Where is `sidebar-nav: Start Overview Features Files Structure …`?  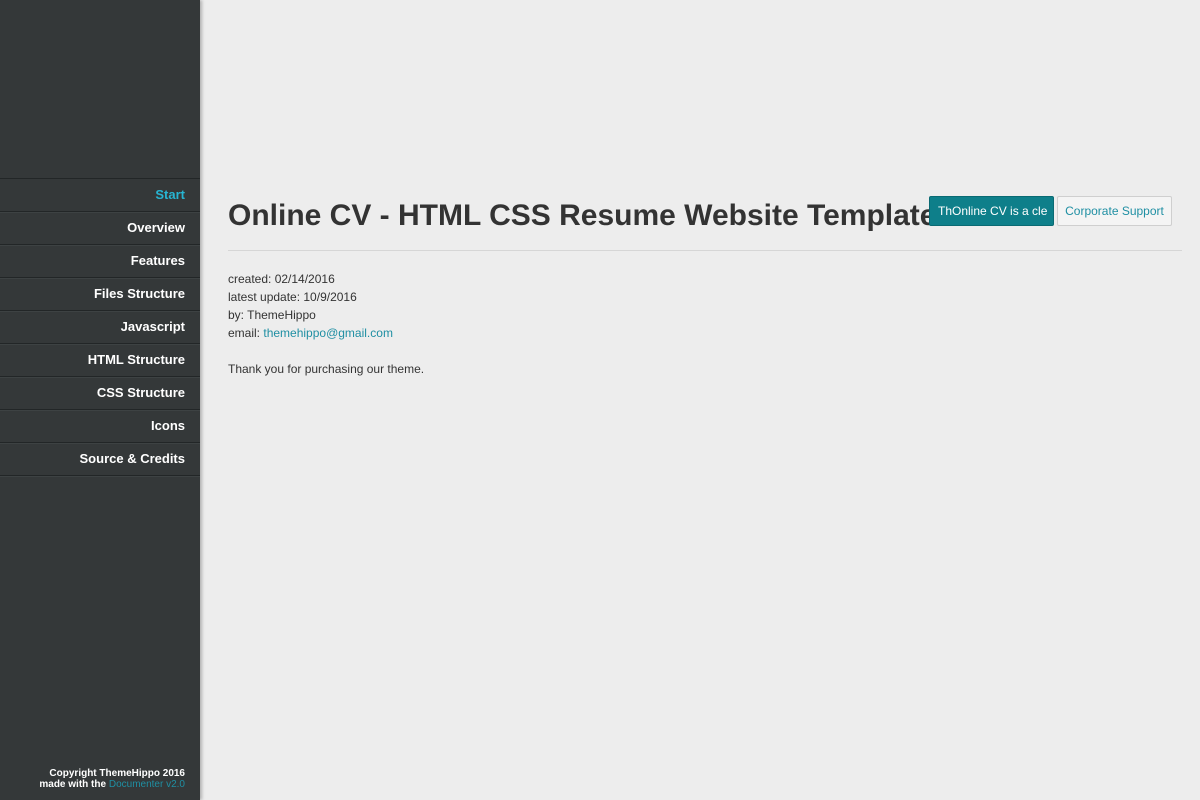 sidebar-nav: Start Overview Features Files Structure … is located at coordinates (100, 327).